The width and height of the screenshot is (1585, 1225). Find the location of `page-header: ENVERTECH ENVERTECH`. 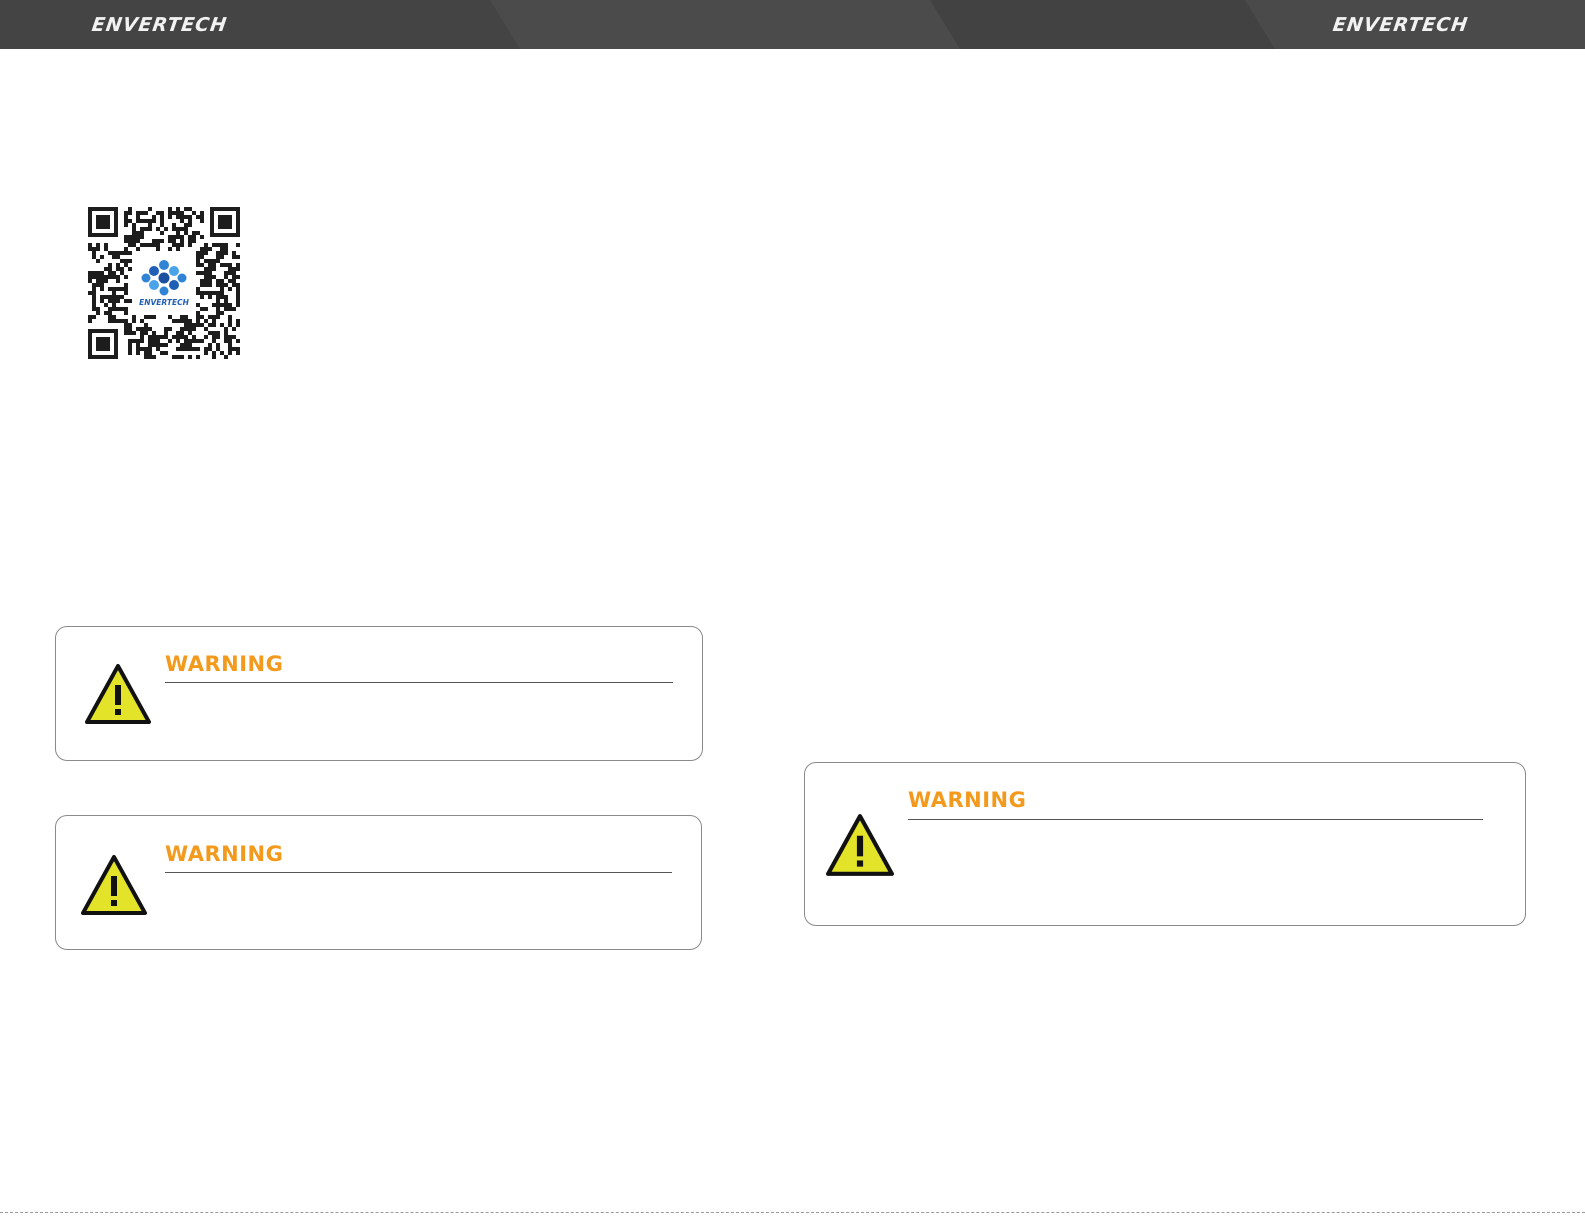

page-header: ENVERTECH ENVERTECH is located at coordinates (792, 24).